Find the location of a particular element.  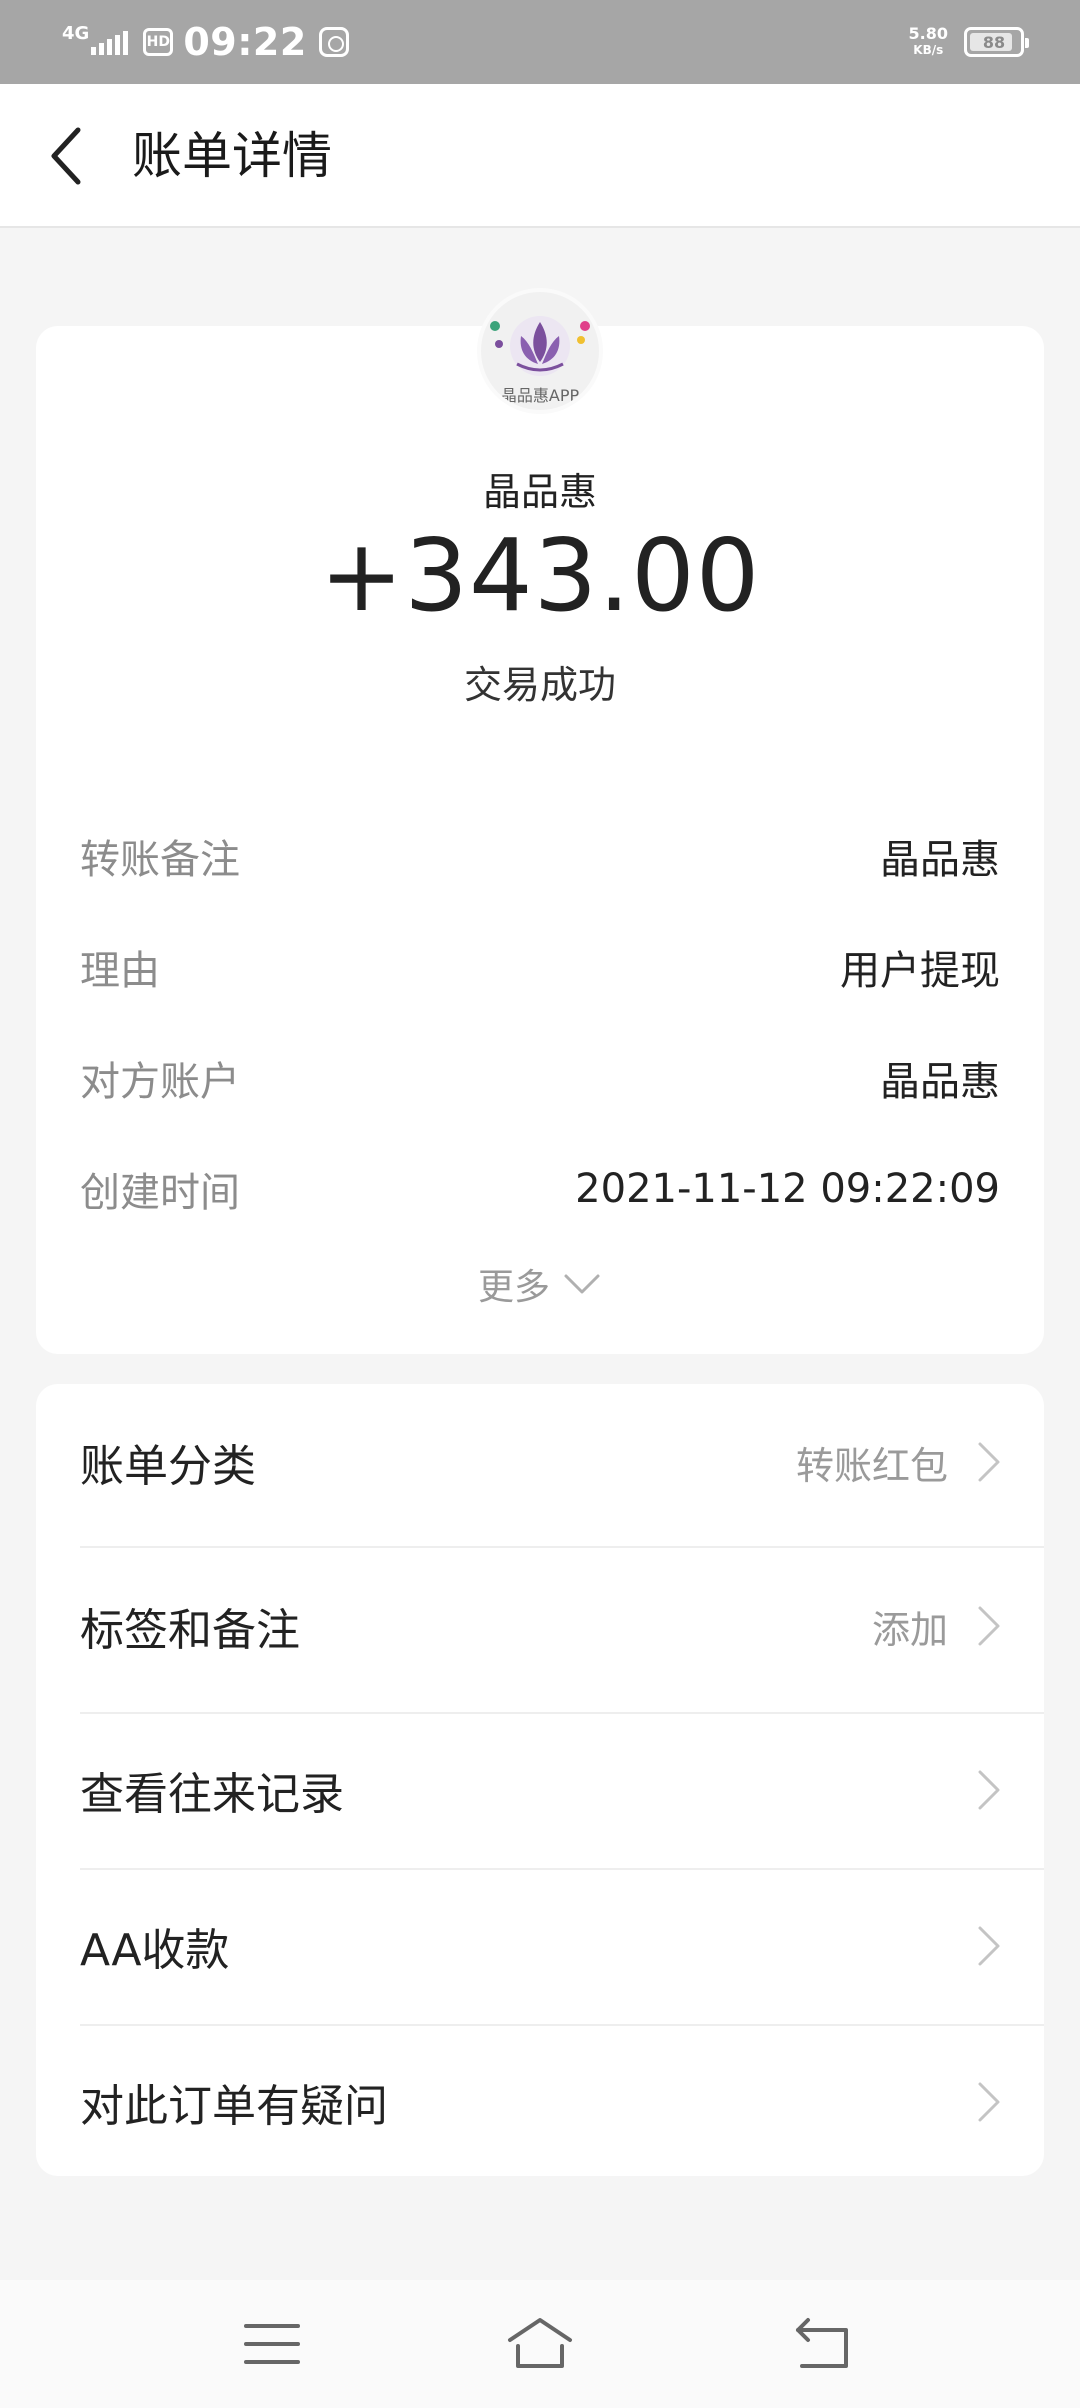

page-title: 账单详情 is located at coordinates (232, 156).